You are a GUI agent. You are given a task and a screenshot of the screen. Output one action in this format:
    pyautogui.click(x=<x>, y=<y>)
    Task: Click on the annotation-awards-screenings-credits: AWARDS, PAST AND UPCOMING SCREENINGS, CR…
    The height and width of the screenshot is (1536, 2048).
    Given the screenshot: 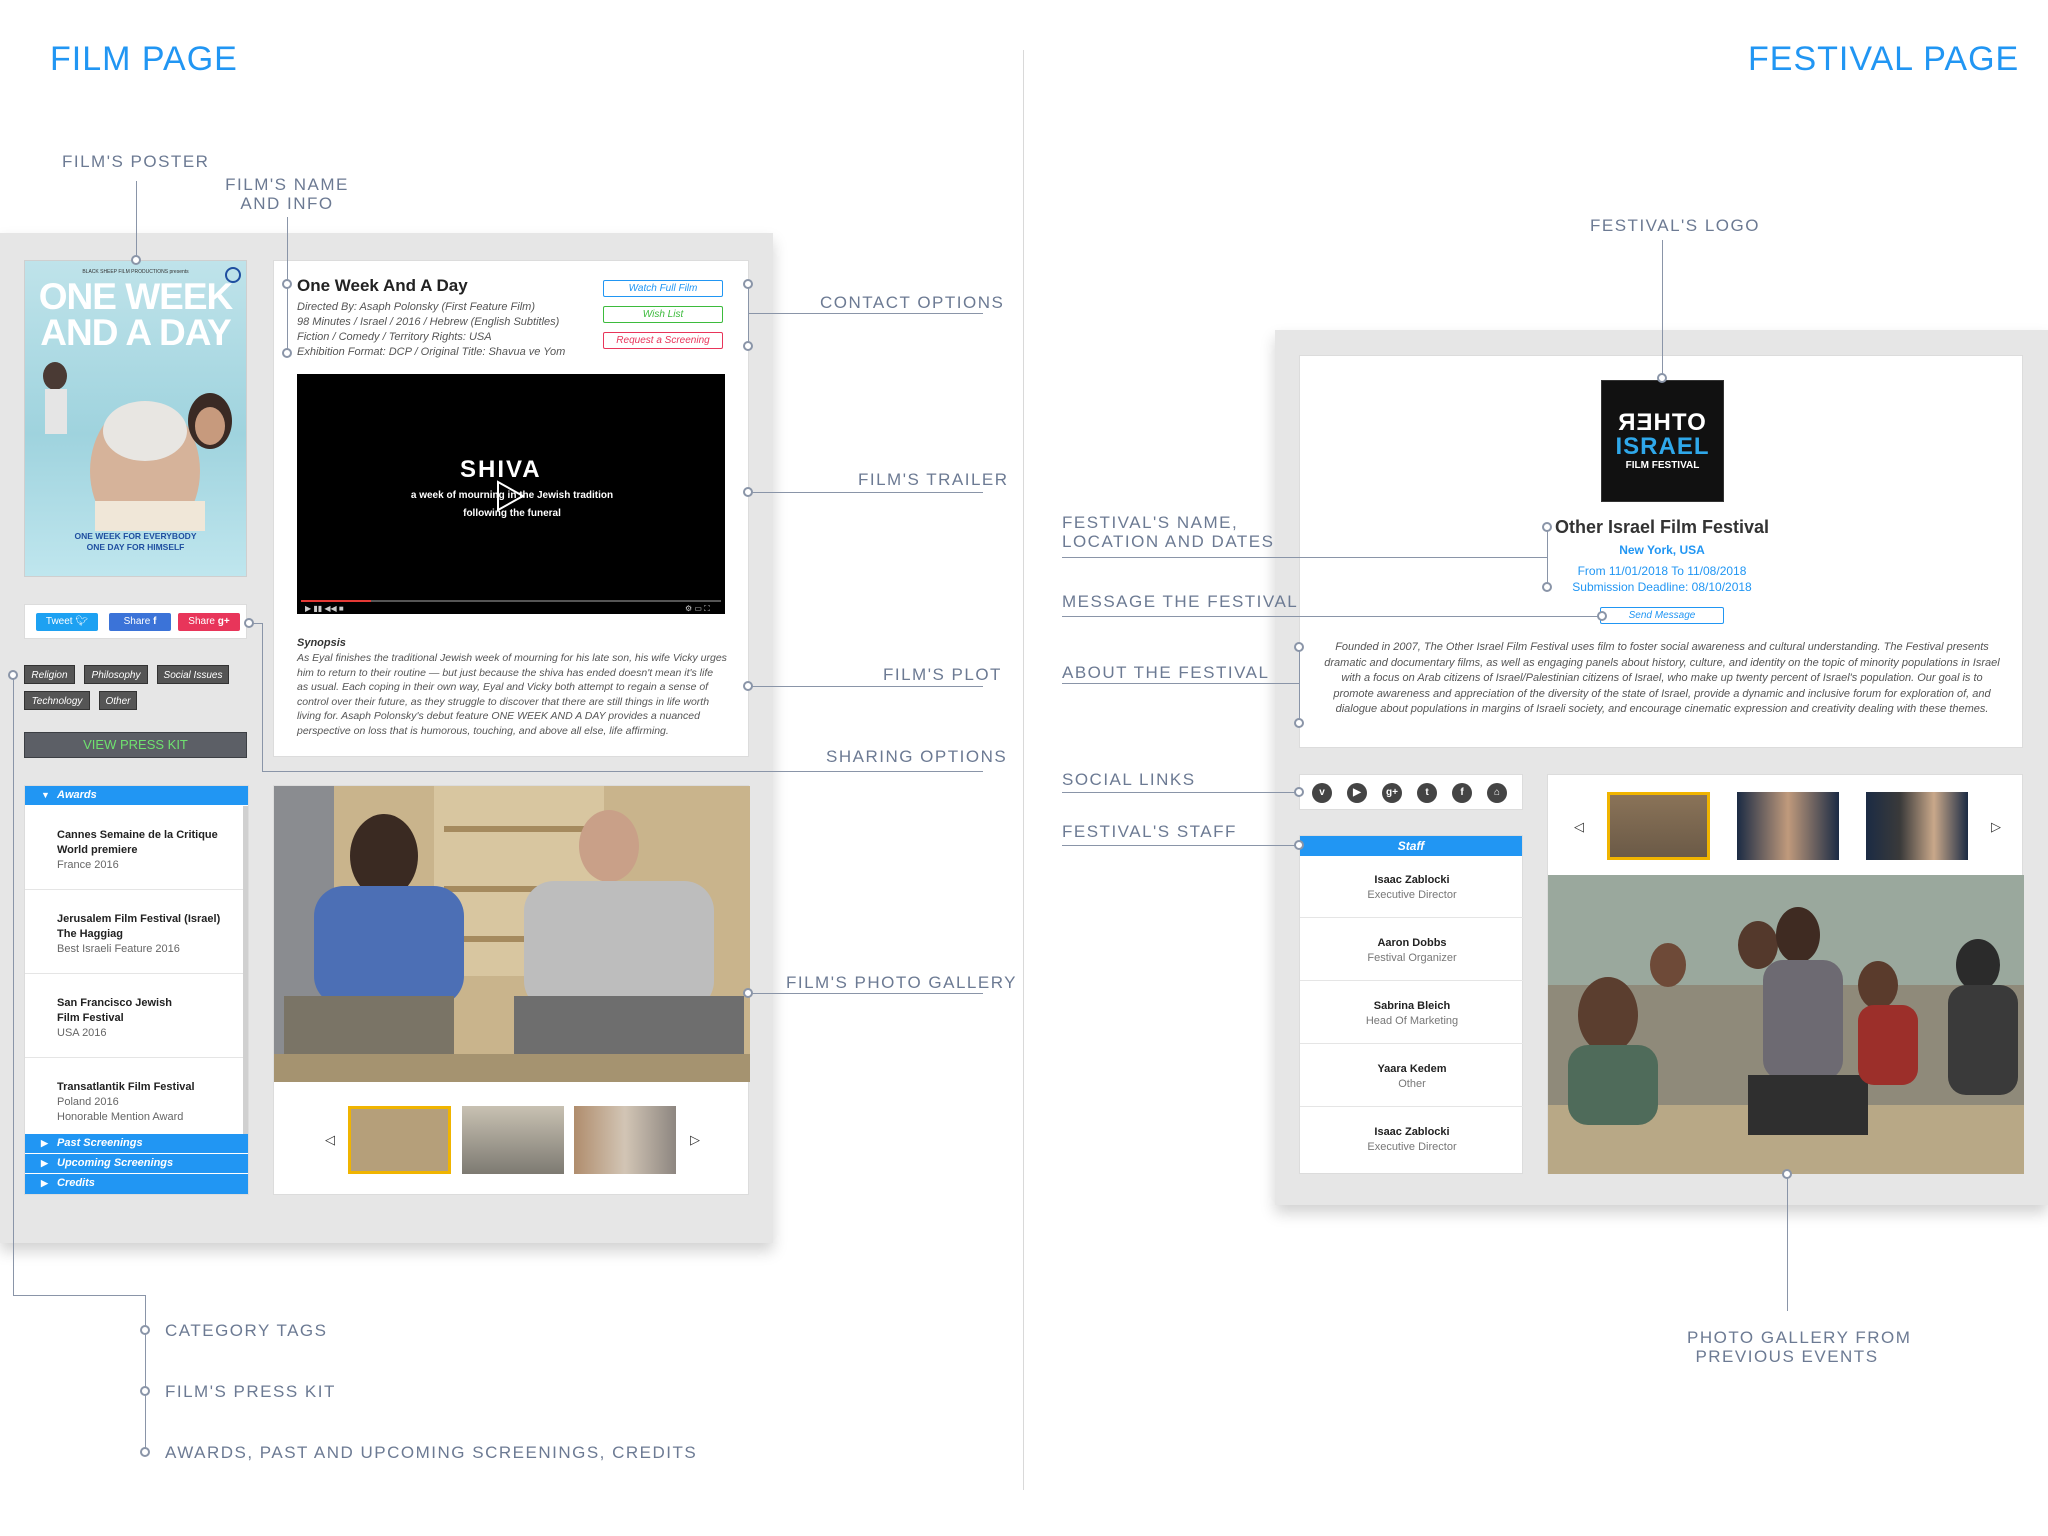 What is the action you would take?
    pyautogui.click(x=431, y=1452)
    